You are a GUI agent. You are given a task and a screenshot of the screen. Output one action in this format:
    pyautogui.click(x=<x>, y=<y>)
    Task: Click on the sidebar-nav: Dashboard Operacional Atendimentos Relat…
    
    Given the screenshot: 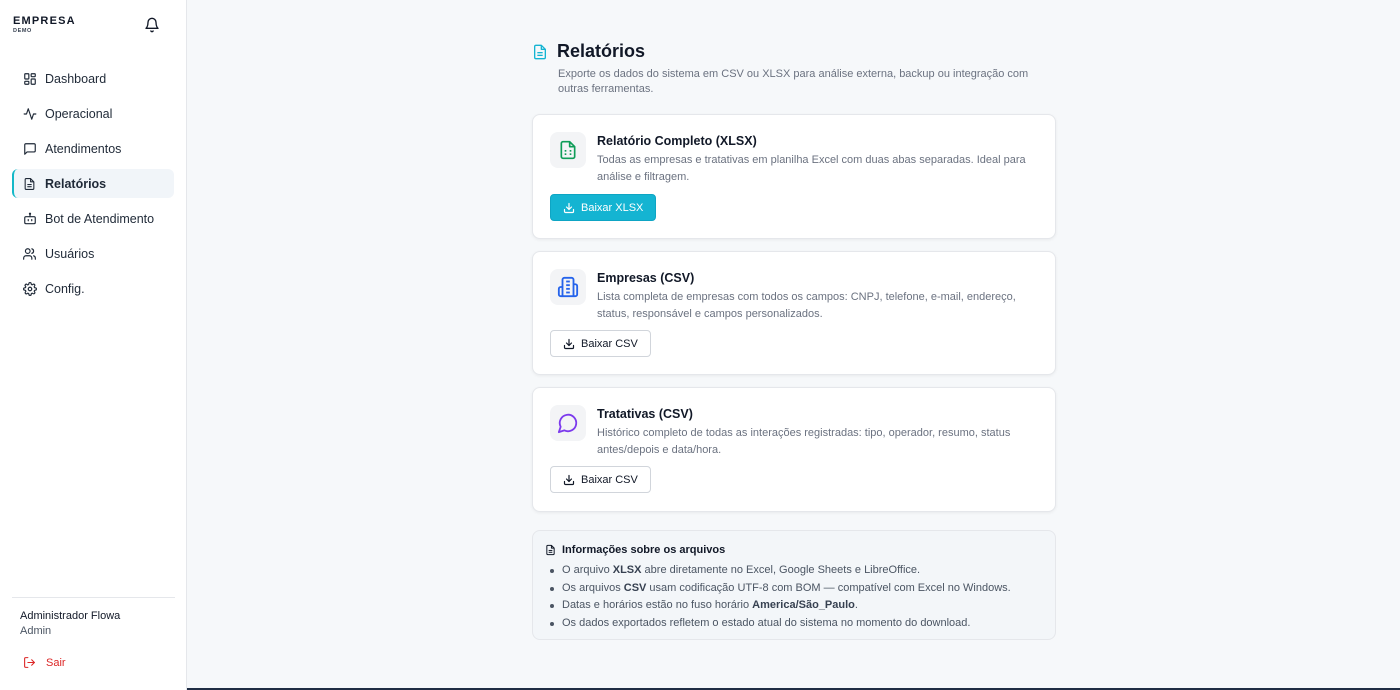 What is the action you would take?
    pyautogui.click(x=93, y=186)
    